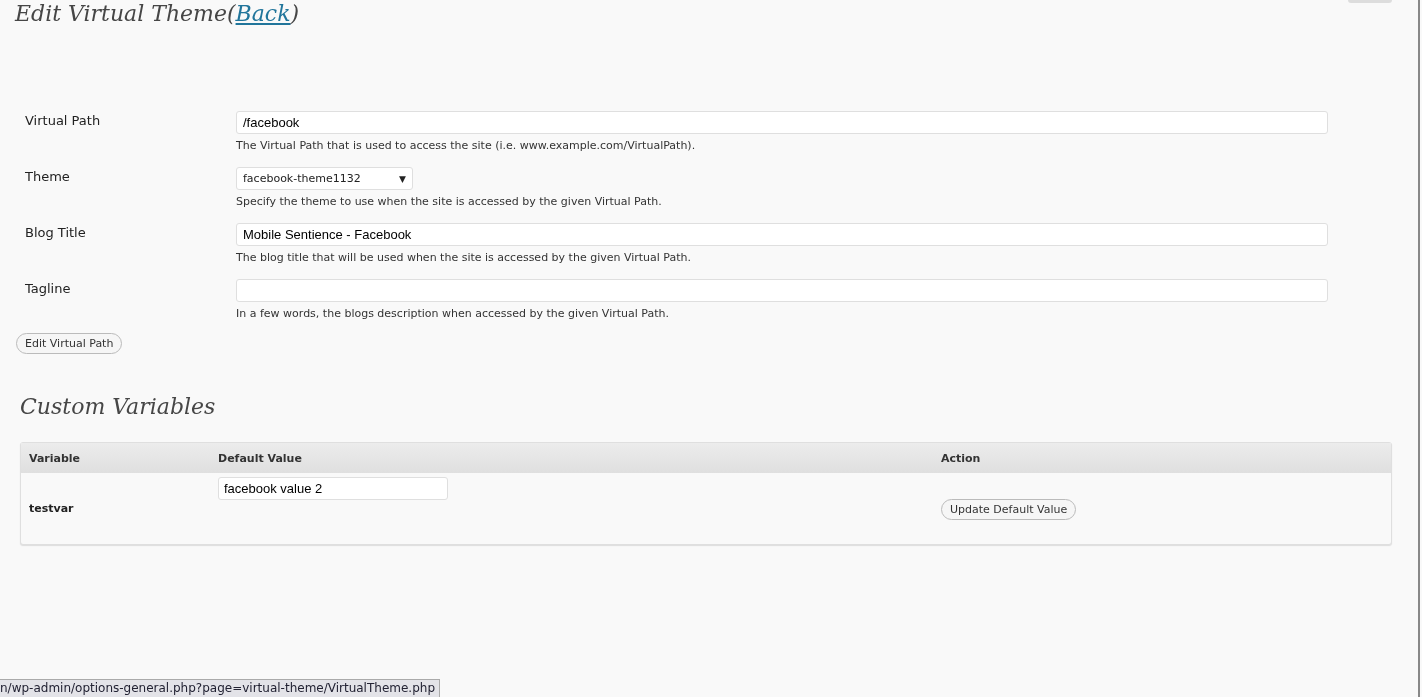  What do you see at coordinates (48, 289) in the screenshot?
I see `field-label: Tagline` at bounding box center [48, 289].